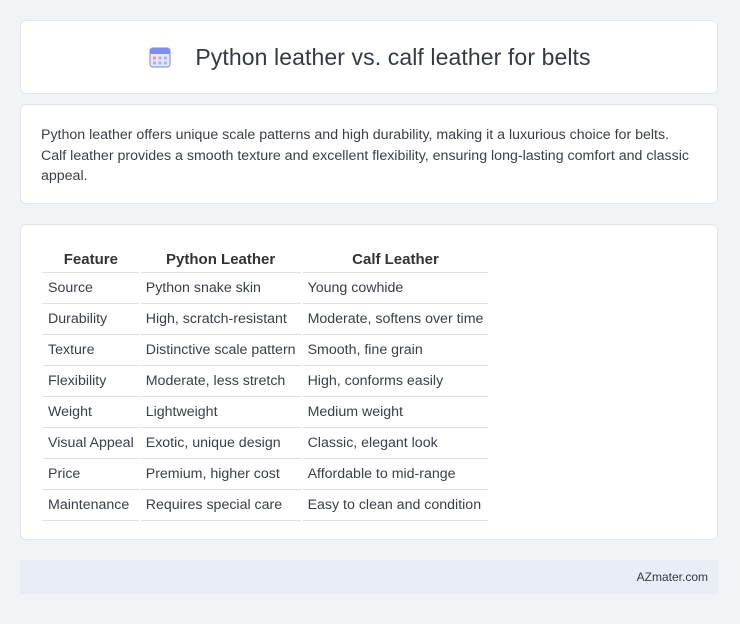 Image resolution: width=740 pixels, height=624 pixels. What do you see at coordinates (220, 319) in the screenshot?
I see `table-cell: High, scratch-resistant` at bounding box center [220, 319].